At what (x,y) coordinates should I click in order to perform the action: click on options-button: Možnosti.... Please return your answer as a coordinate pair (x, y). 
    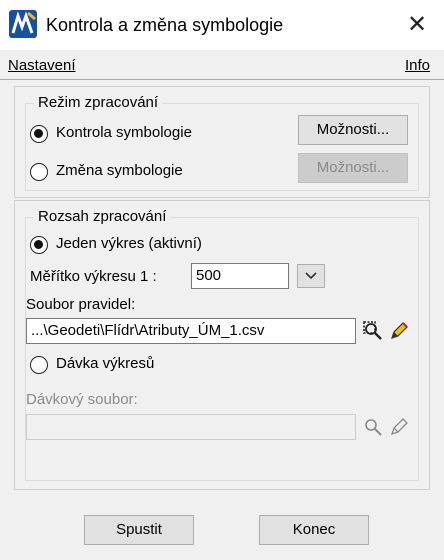
    Looking at the image, I should click on (353, 130).